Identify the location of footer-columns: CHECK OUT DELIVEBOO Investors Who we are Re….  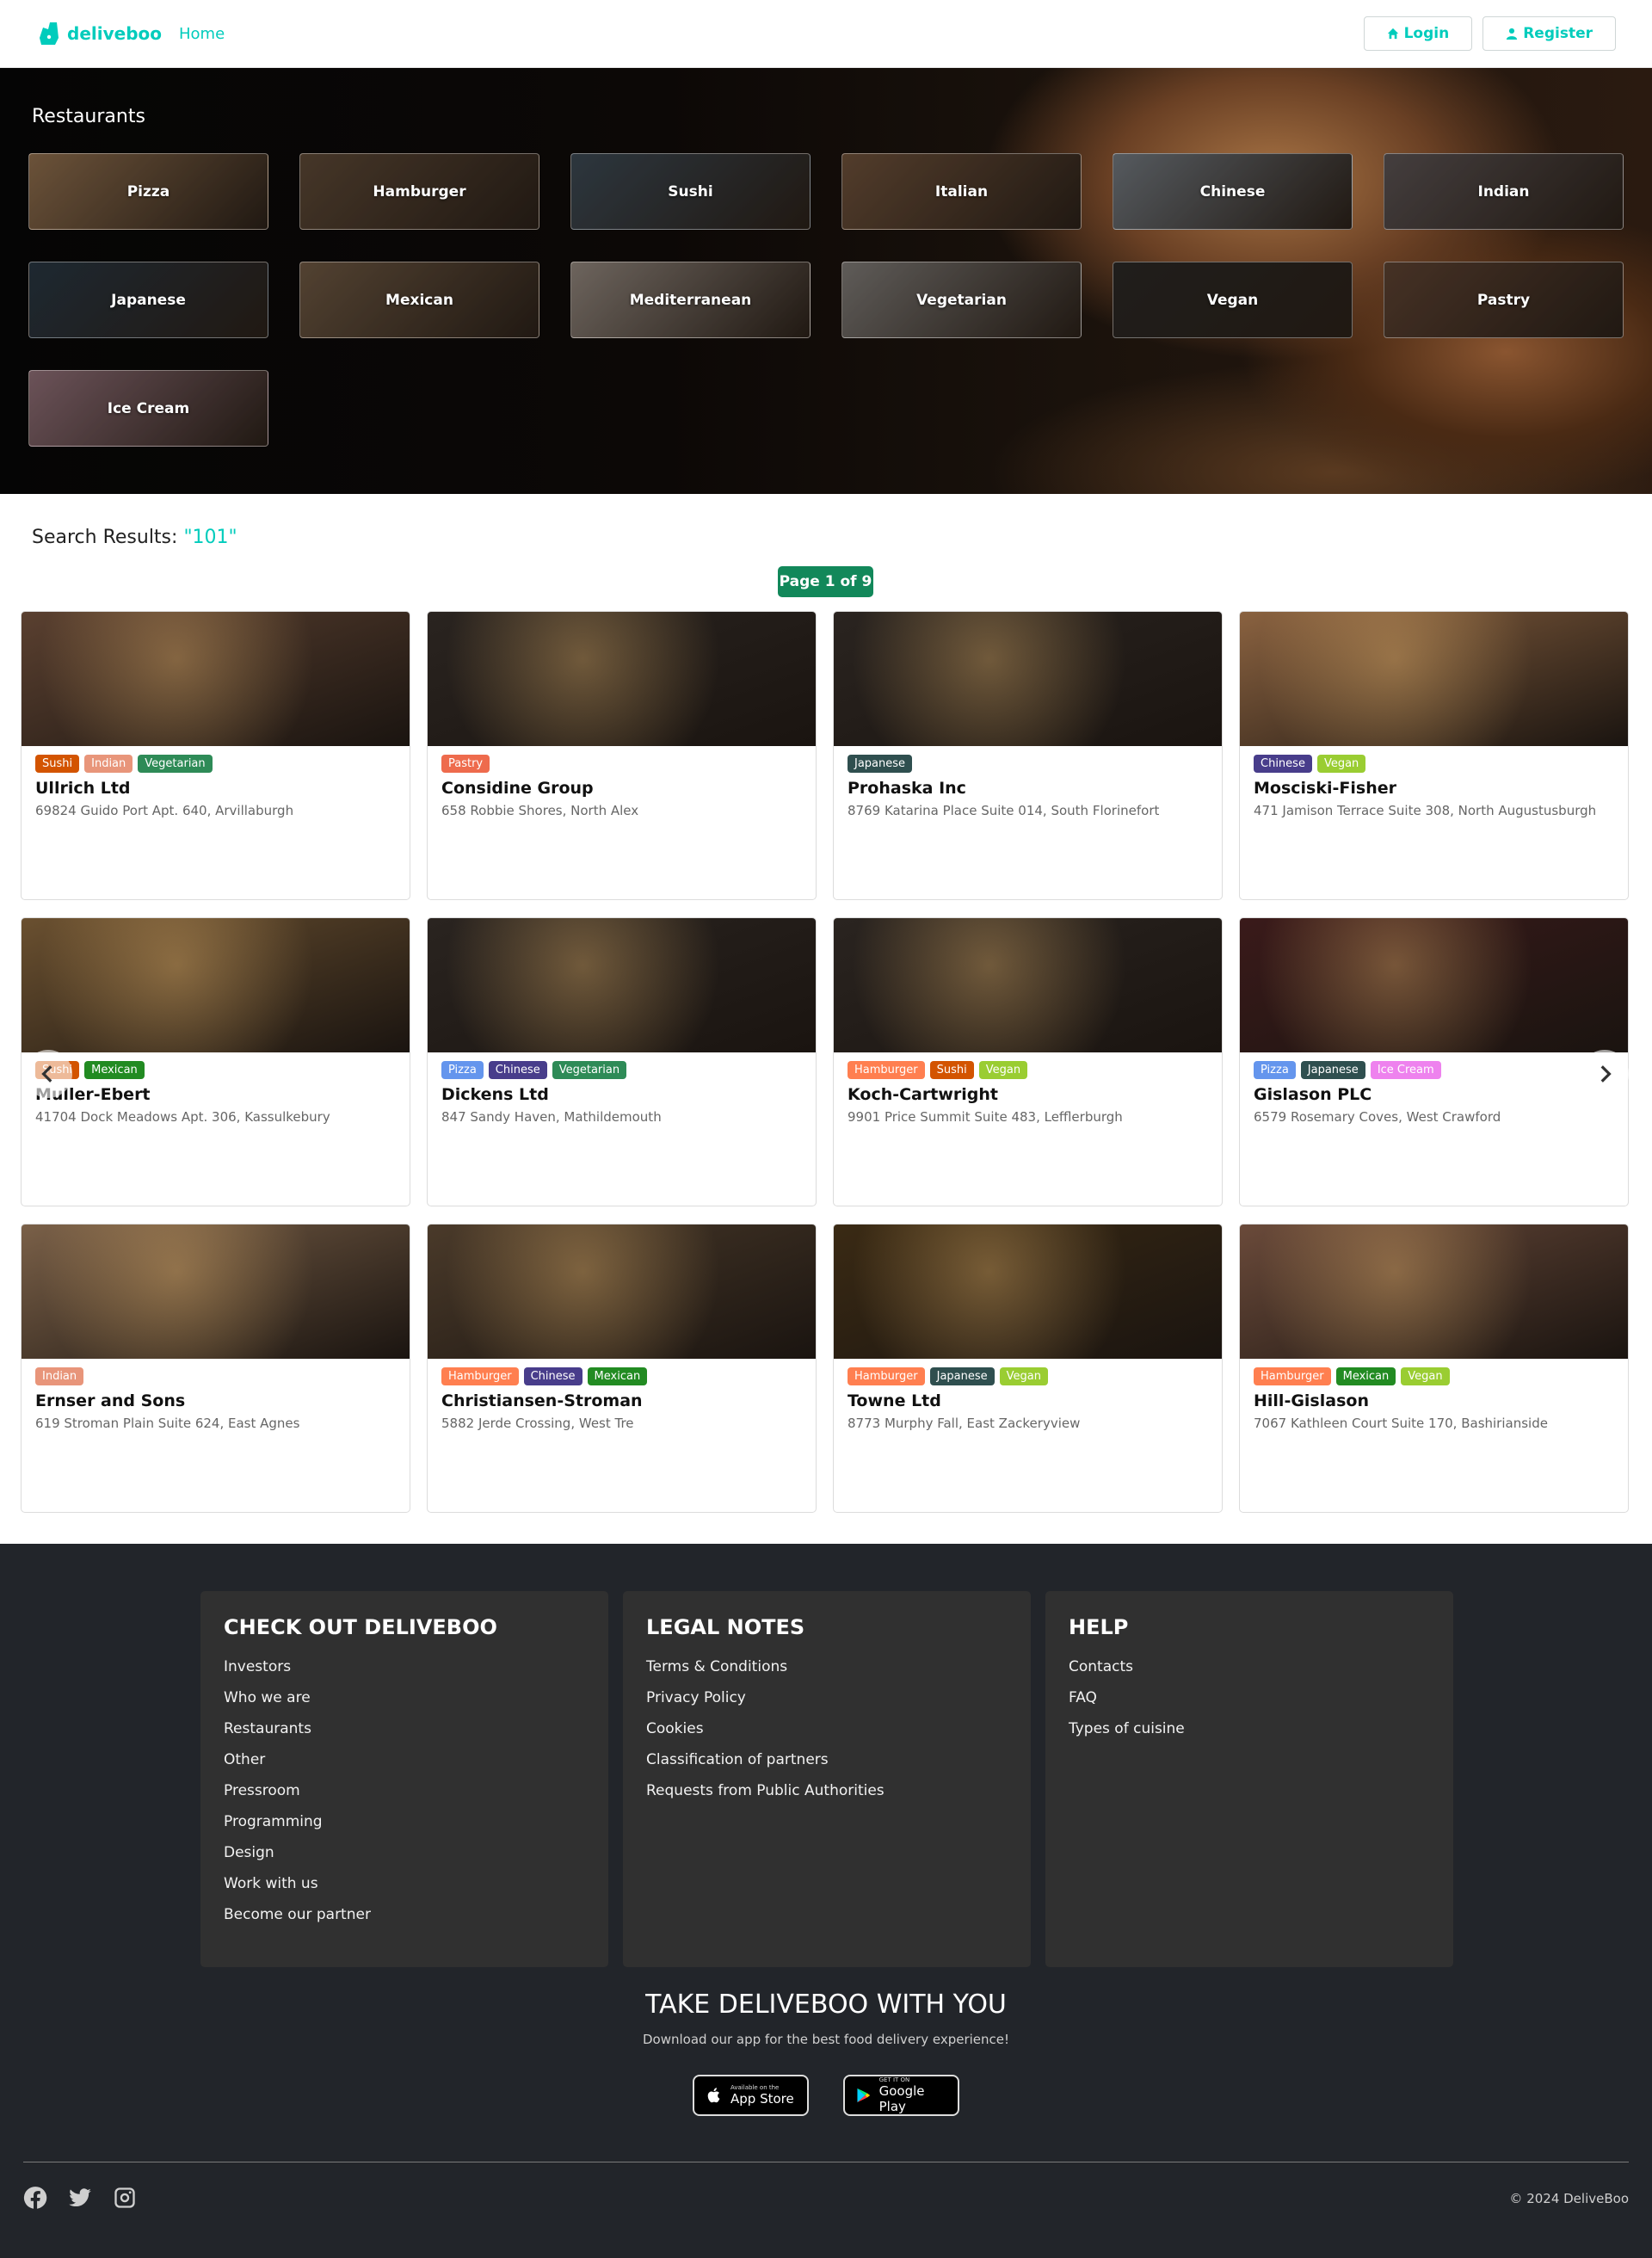
(826, 1779).